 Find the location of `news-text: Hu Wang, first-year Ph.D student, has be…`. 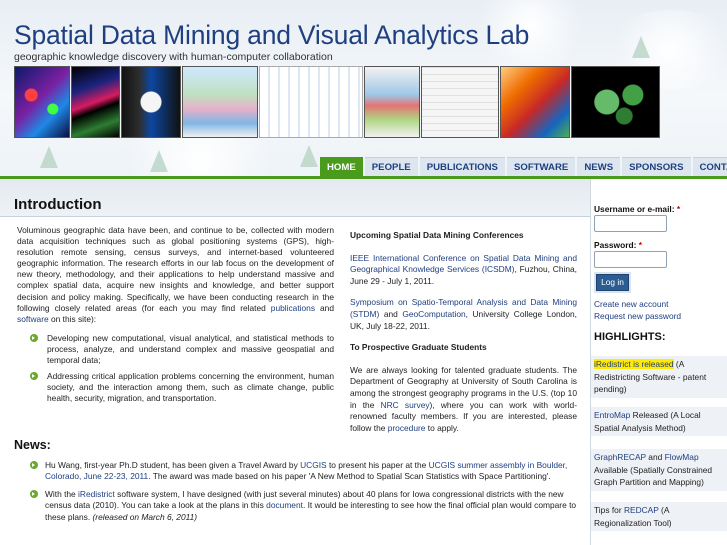

news-text: Hu Wang, first-year Ph.D student, has be… is located at coordinates (173, 465).